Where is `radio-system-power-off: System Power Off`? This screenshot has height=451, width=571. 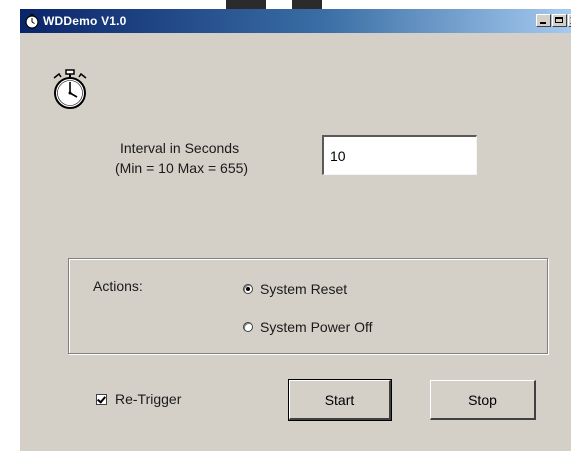
radio-system-power-off: System Power Off is located at coordinates (308, 327).